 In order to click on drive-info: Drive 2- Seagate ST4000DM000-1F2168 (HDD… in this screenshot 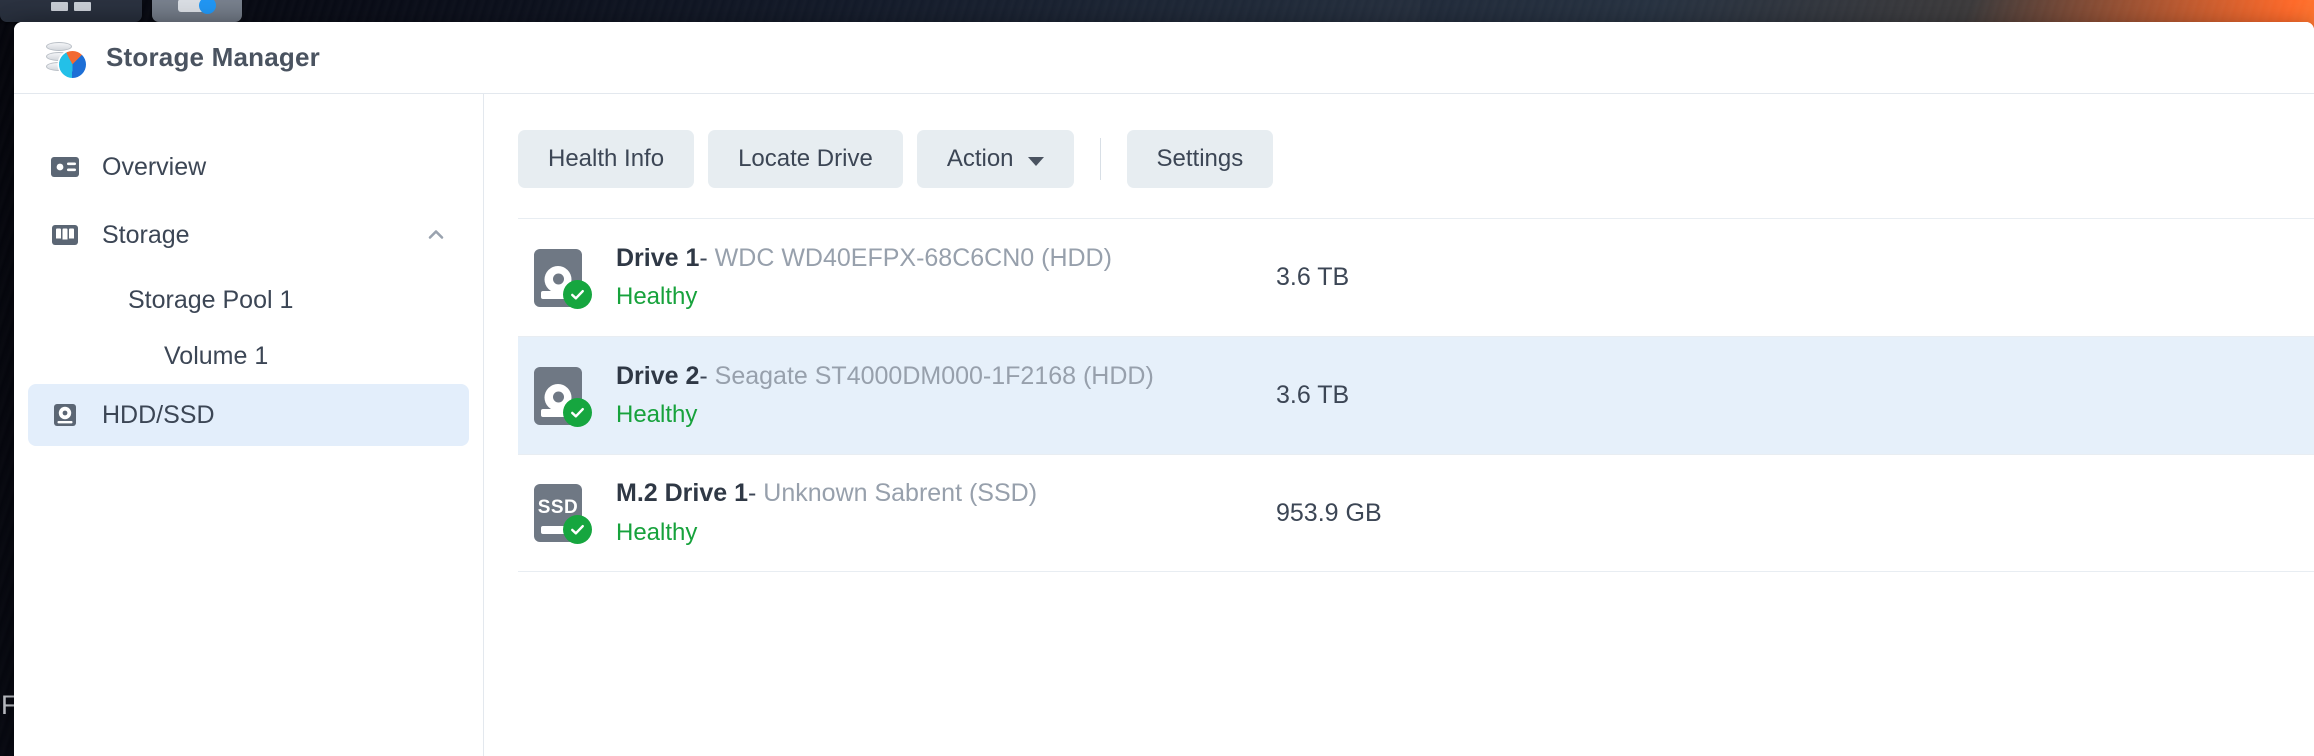, I will do `click(946, 395)`.